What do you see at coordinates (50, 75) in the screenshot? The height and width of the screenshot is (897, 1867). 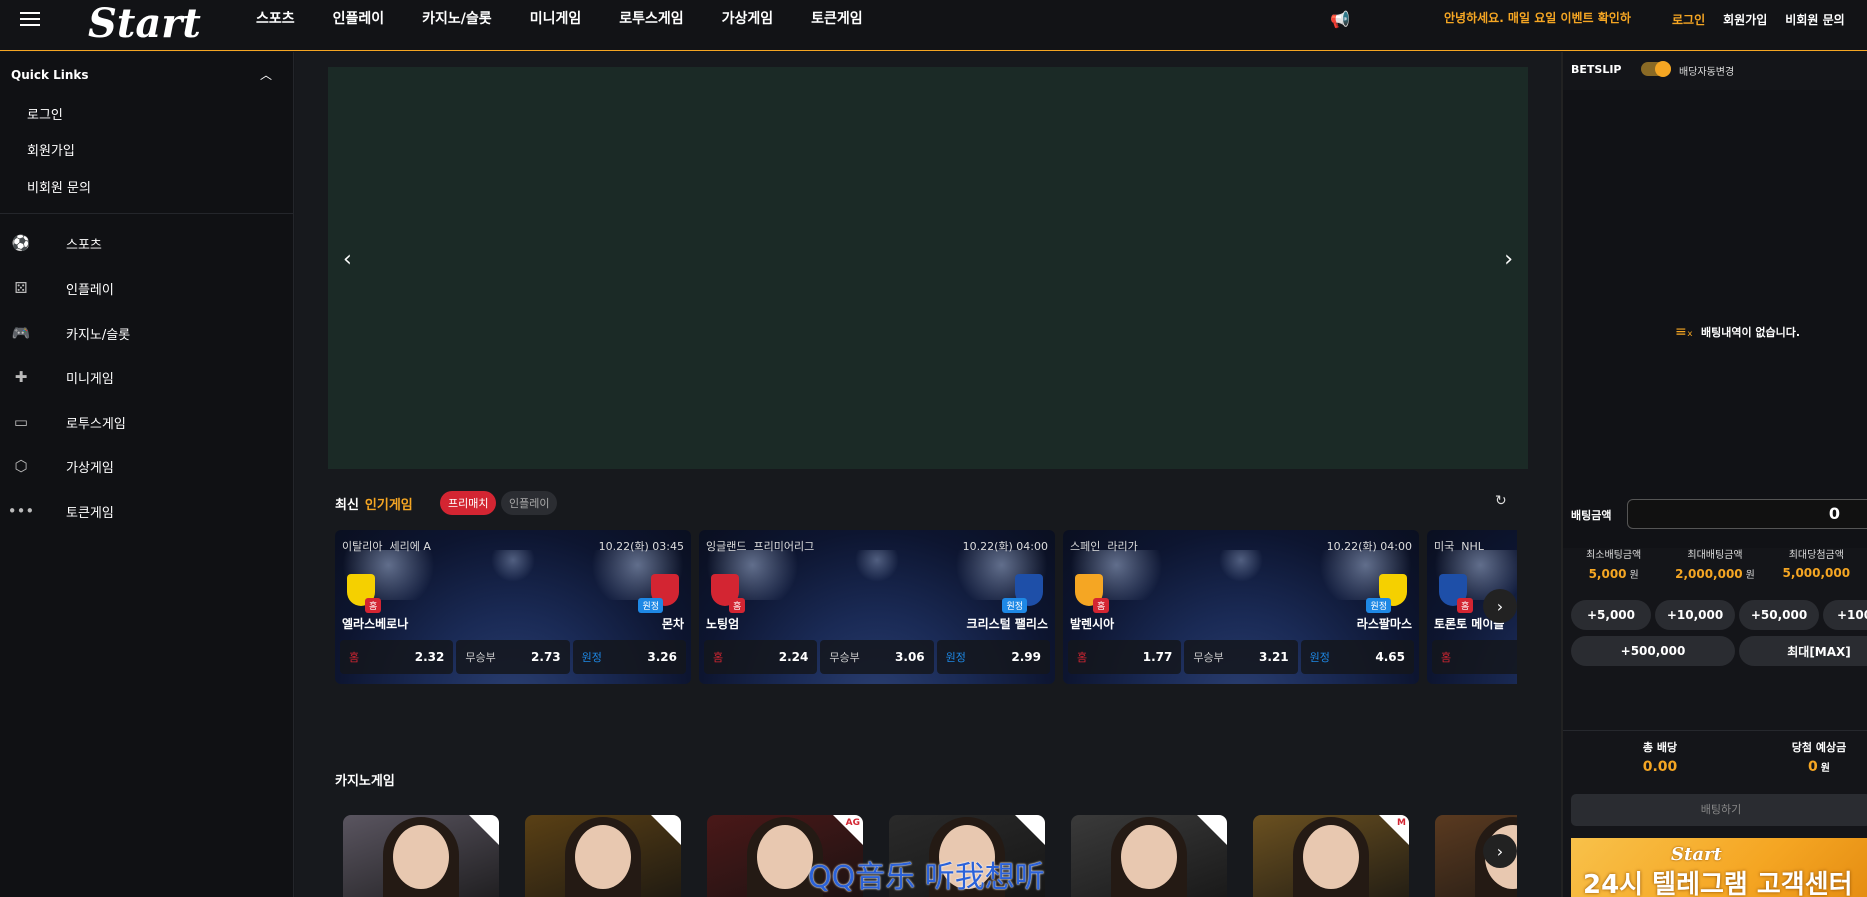 I see `quick-links-title: Quick Links` at bounding box center [50, 75].